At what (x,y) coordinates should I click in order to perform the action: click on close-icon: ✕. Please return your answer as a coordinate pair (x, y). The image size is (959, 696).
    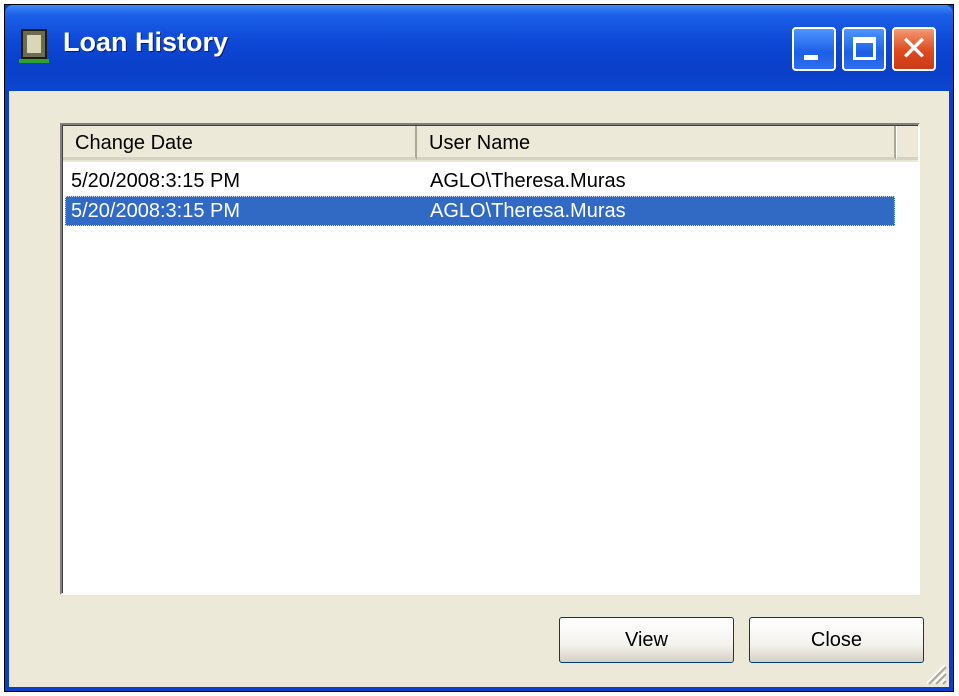
    Looking at the image, I should click on (914, 49).